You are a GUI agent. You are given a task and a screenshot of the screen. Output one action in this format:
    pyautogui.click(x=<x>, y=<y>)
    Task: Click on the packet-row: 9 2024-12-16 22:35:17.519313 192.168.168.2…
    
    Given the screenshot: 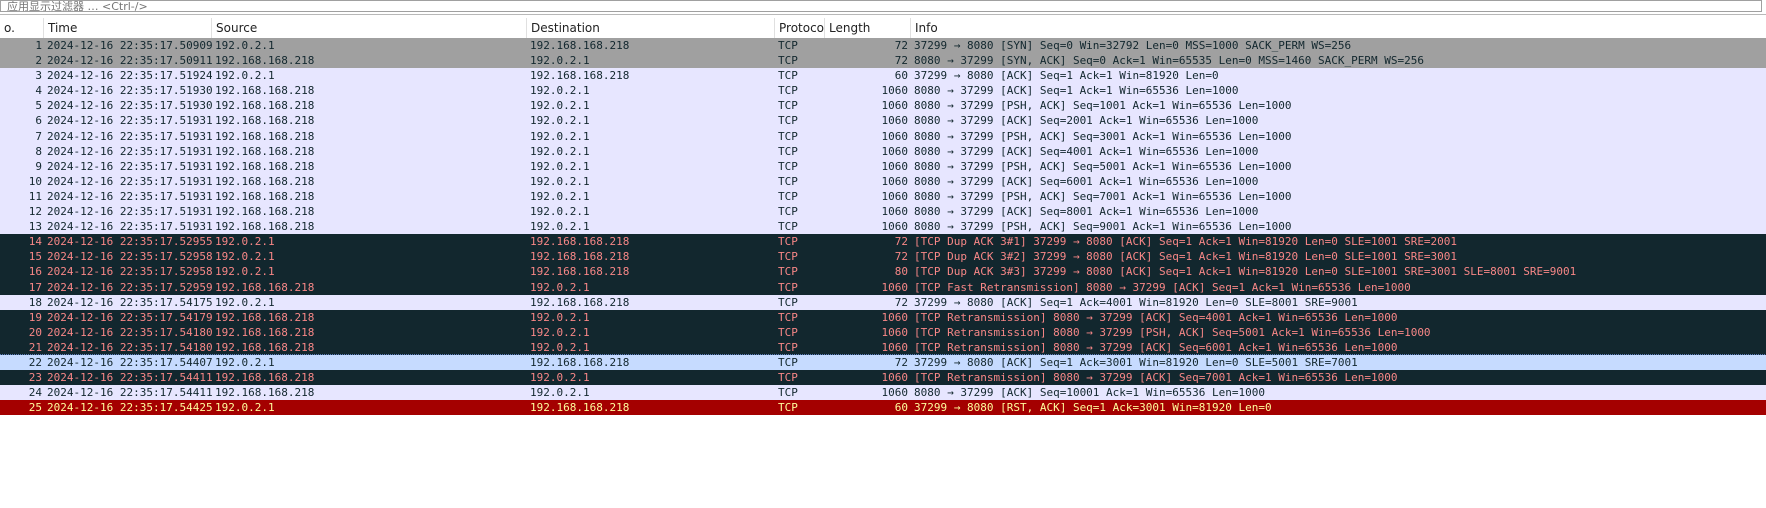 What is the action you would take?
    pyautogui.click(x=883, y=166)
    